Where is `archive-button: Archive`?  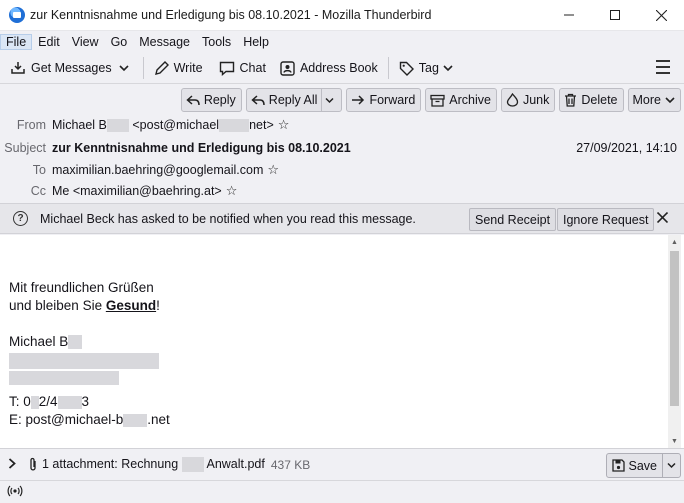 archive-button: Archive is located at coordinates (461, 100).